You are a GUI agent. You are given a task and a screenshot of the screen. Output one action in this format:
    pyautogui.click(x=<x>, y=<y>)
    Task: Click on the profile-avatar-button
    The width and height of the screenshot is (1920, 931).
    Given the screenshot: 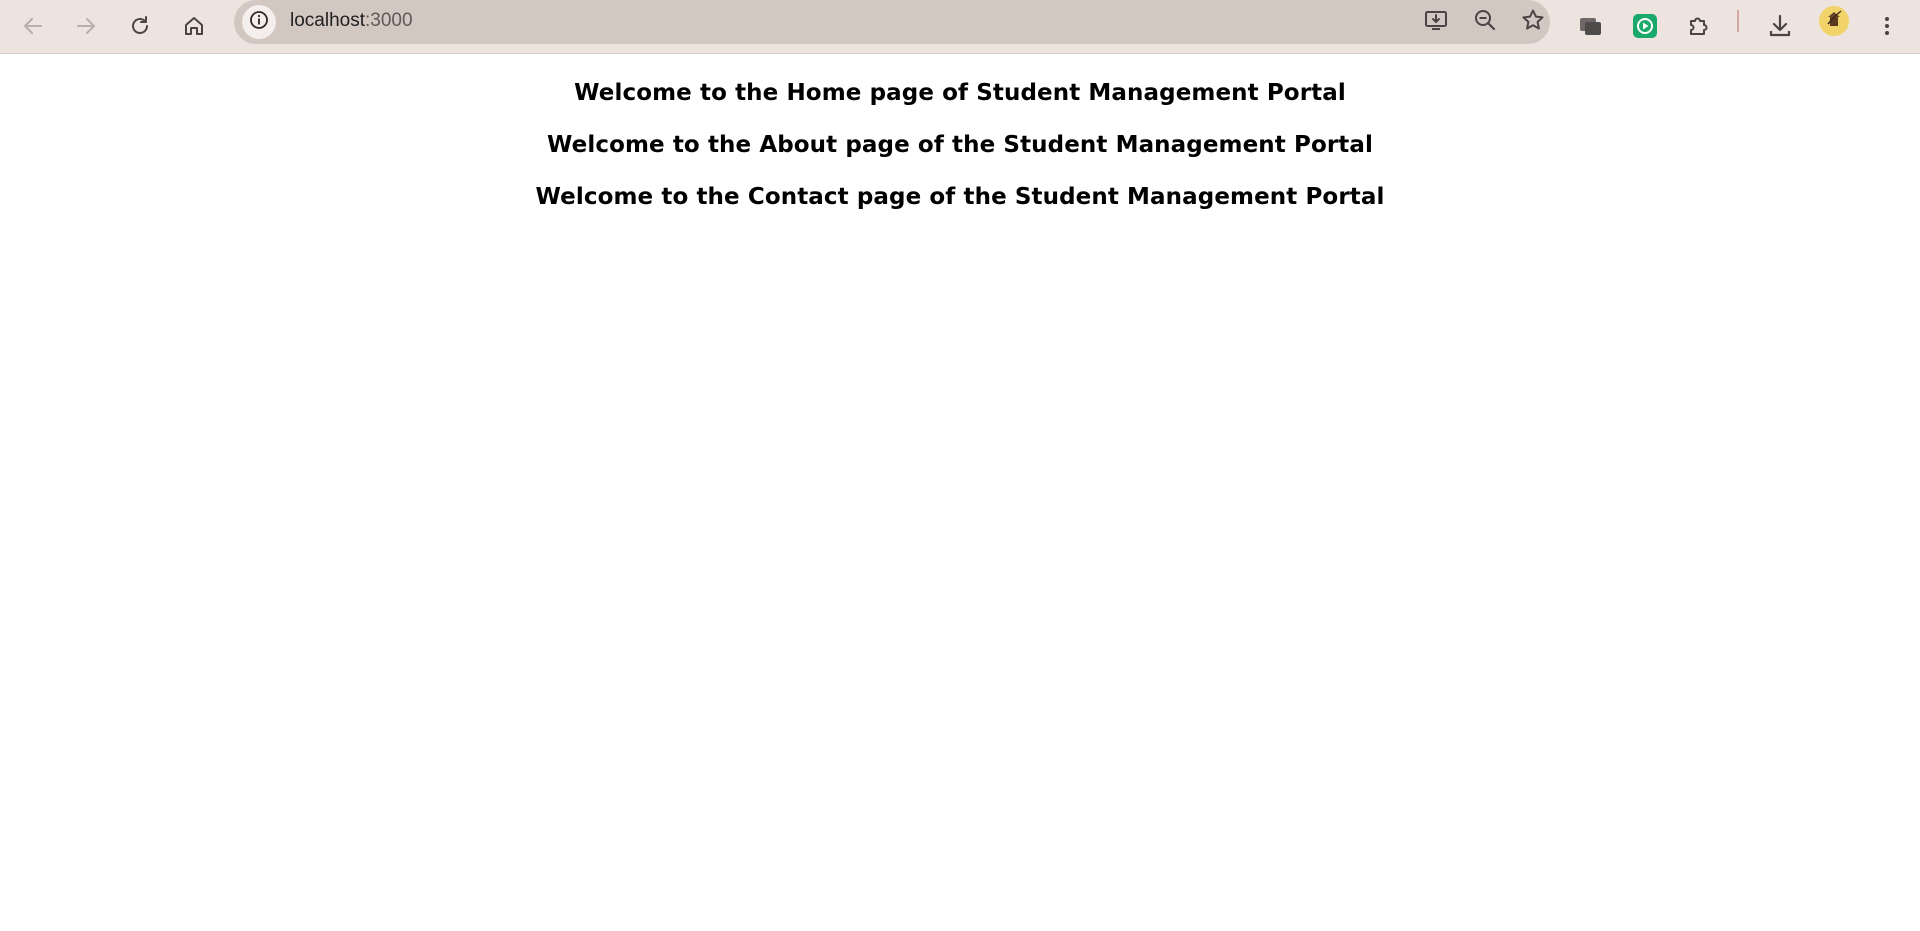 What is the action you would take?
    pyautogui.click(x=1834, y=21)
    